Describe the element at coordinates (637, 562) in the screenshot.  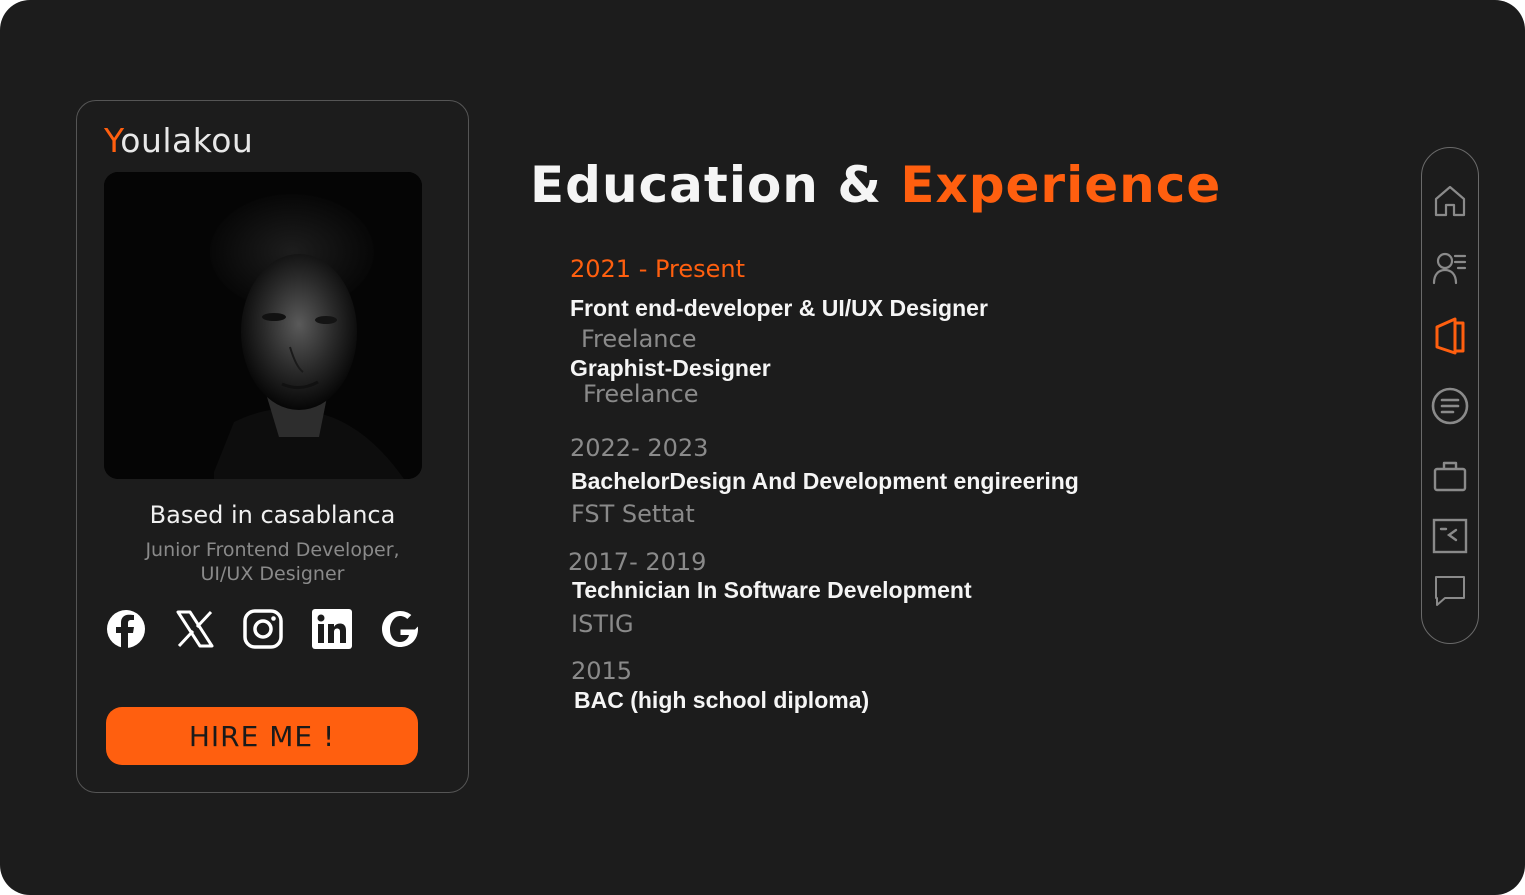
I see `entry-year: 2017- 2019` at that location.